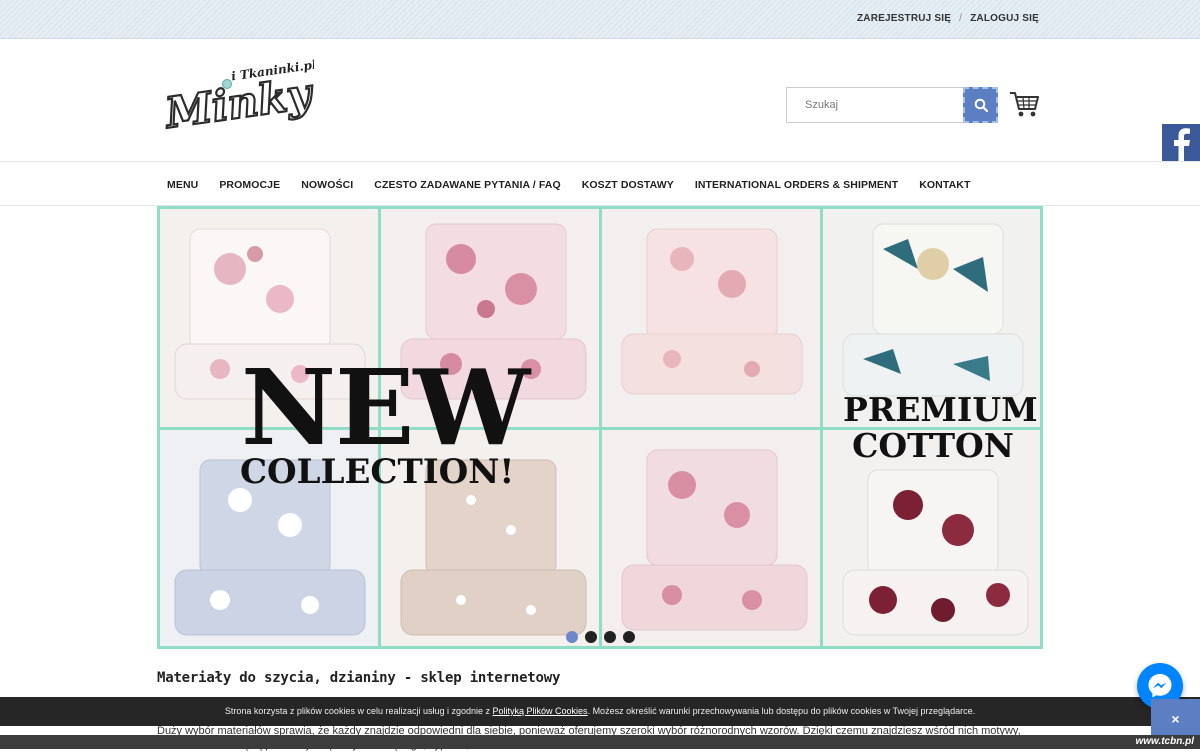 Image resolution: width=1200 pixels, height=752 pixels. I want to click on site-logo: Minky i Tkaninki.pl, so click(238, 99).